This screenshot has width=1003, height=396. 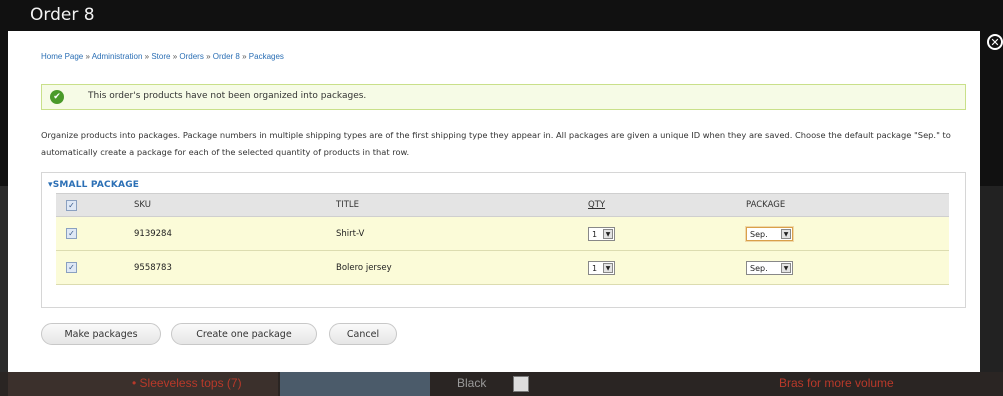 I want to click on table-header-row: ✓ SKU TITLE QTY PACKAGE, so click(x=502, y=205).